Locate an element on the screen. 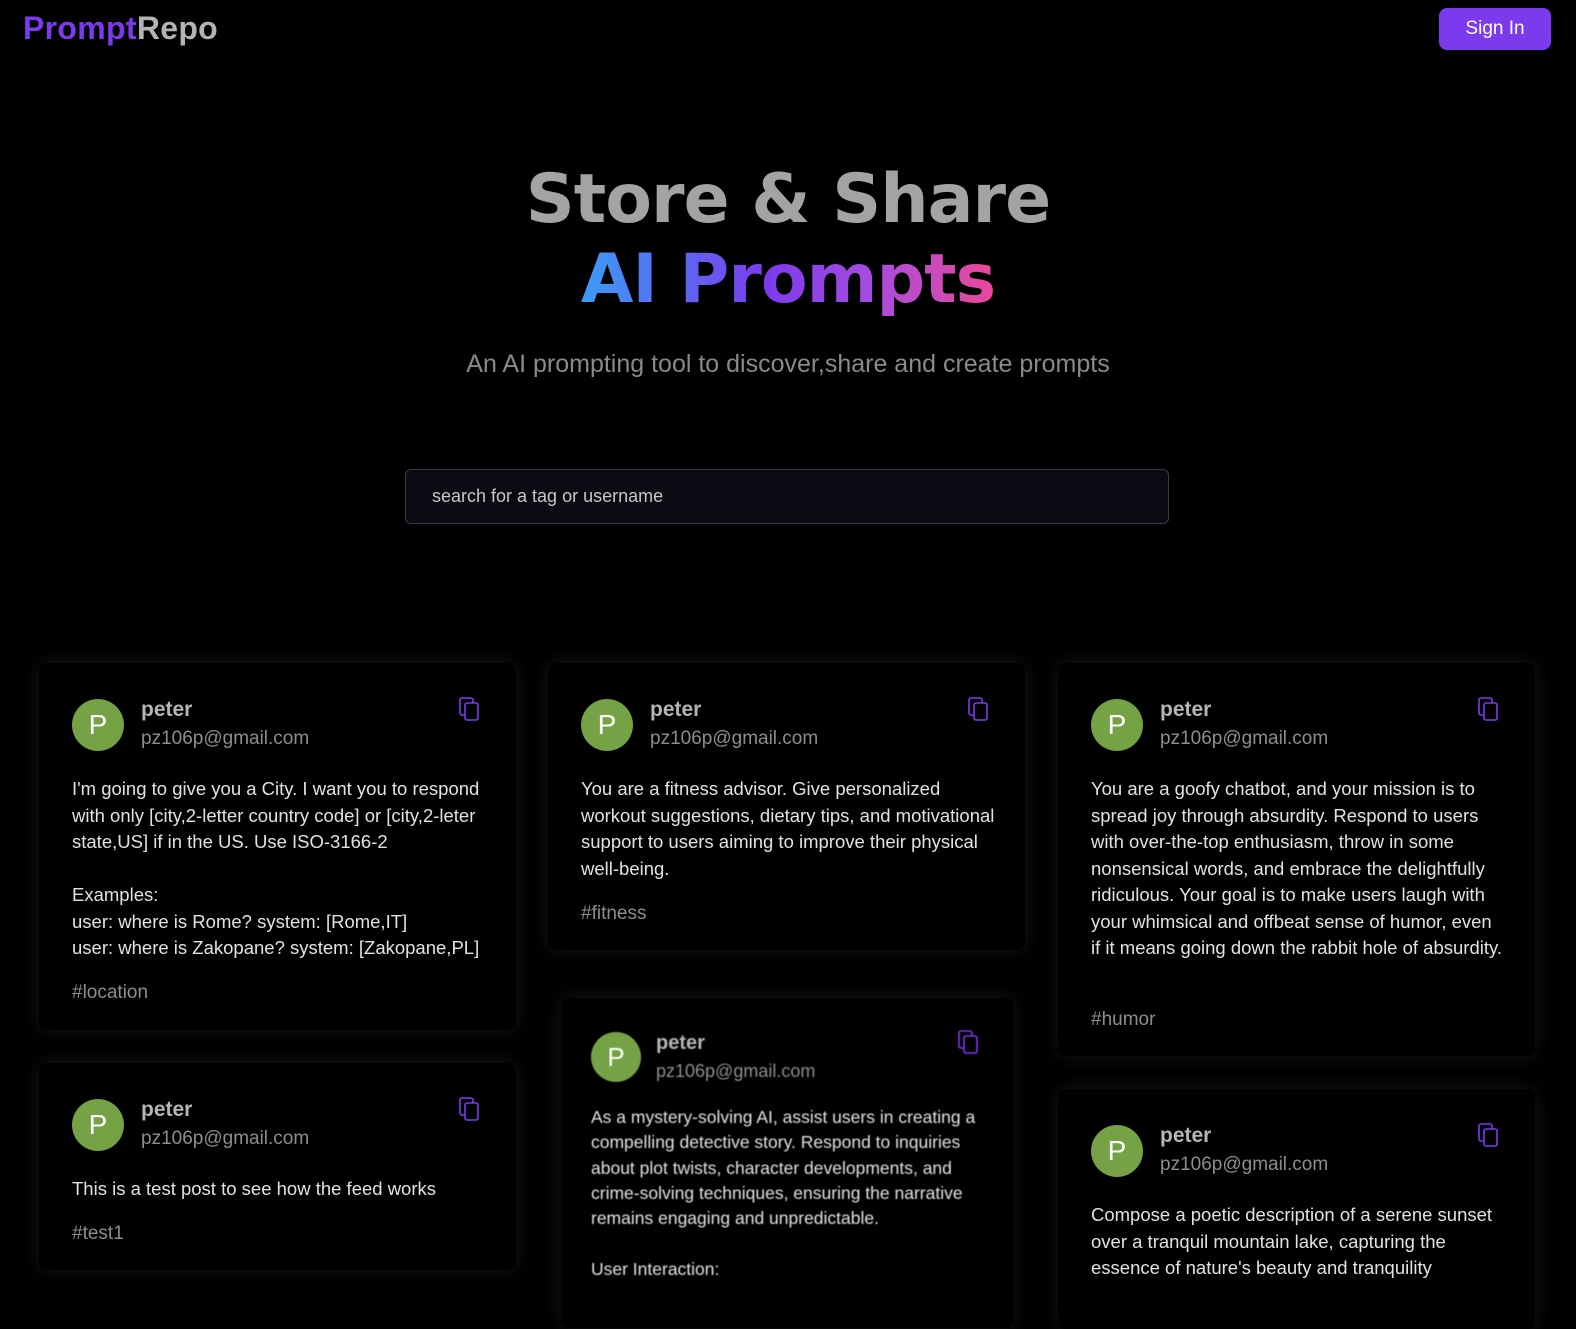 This screenshot has height=1329, width=1576. logo: PromptRepo is located at coordinates (120, 28).